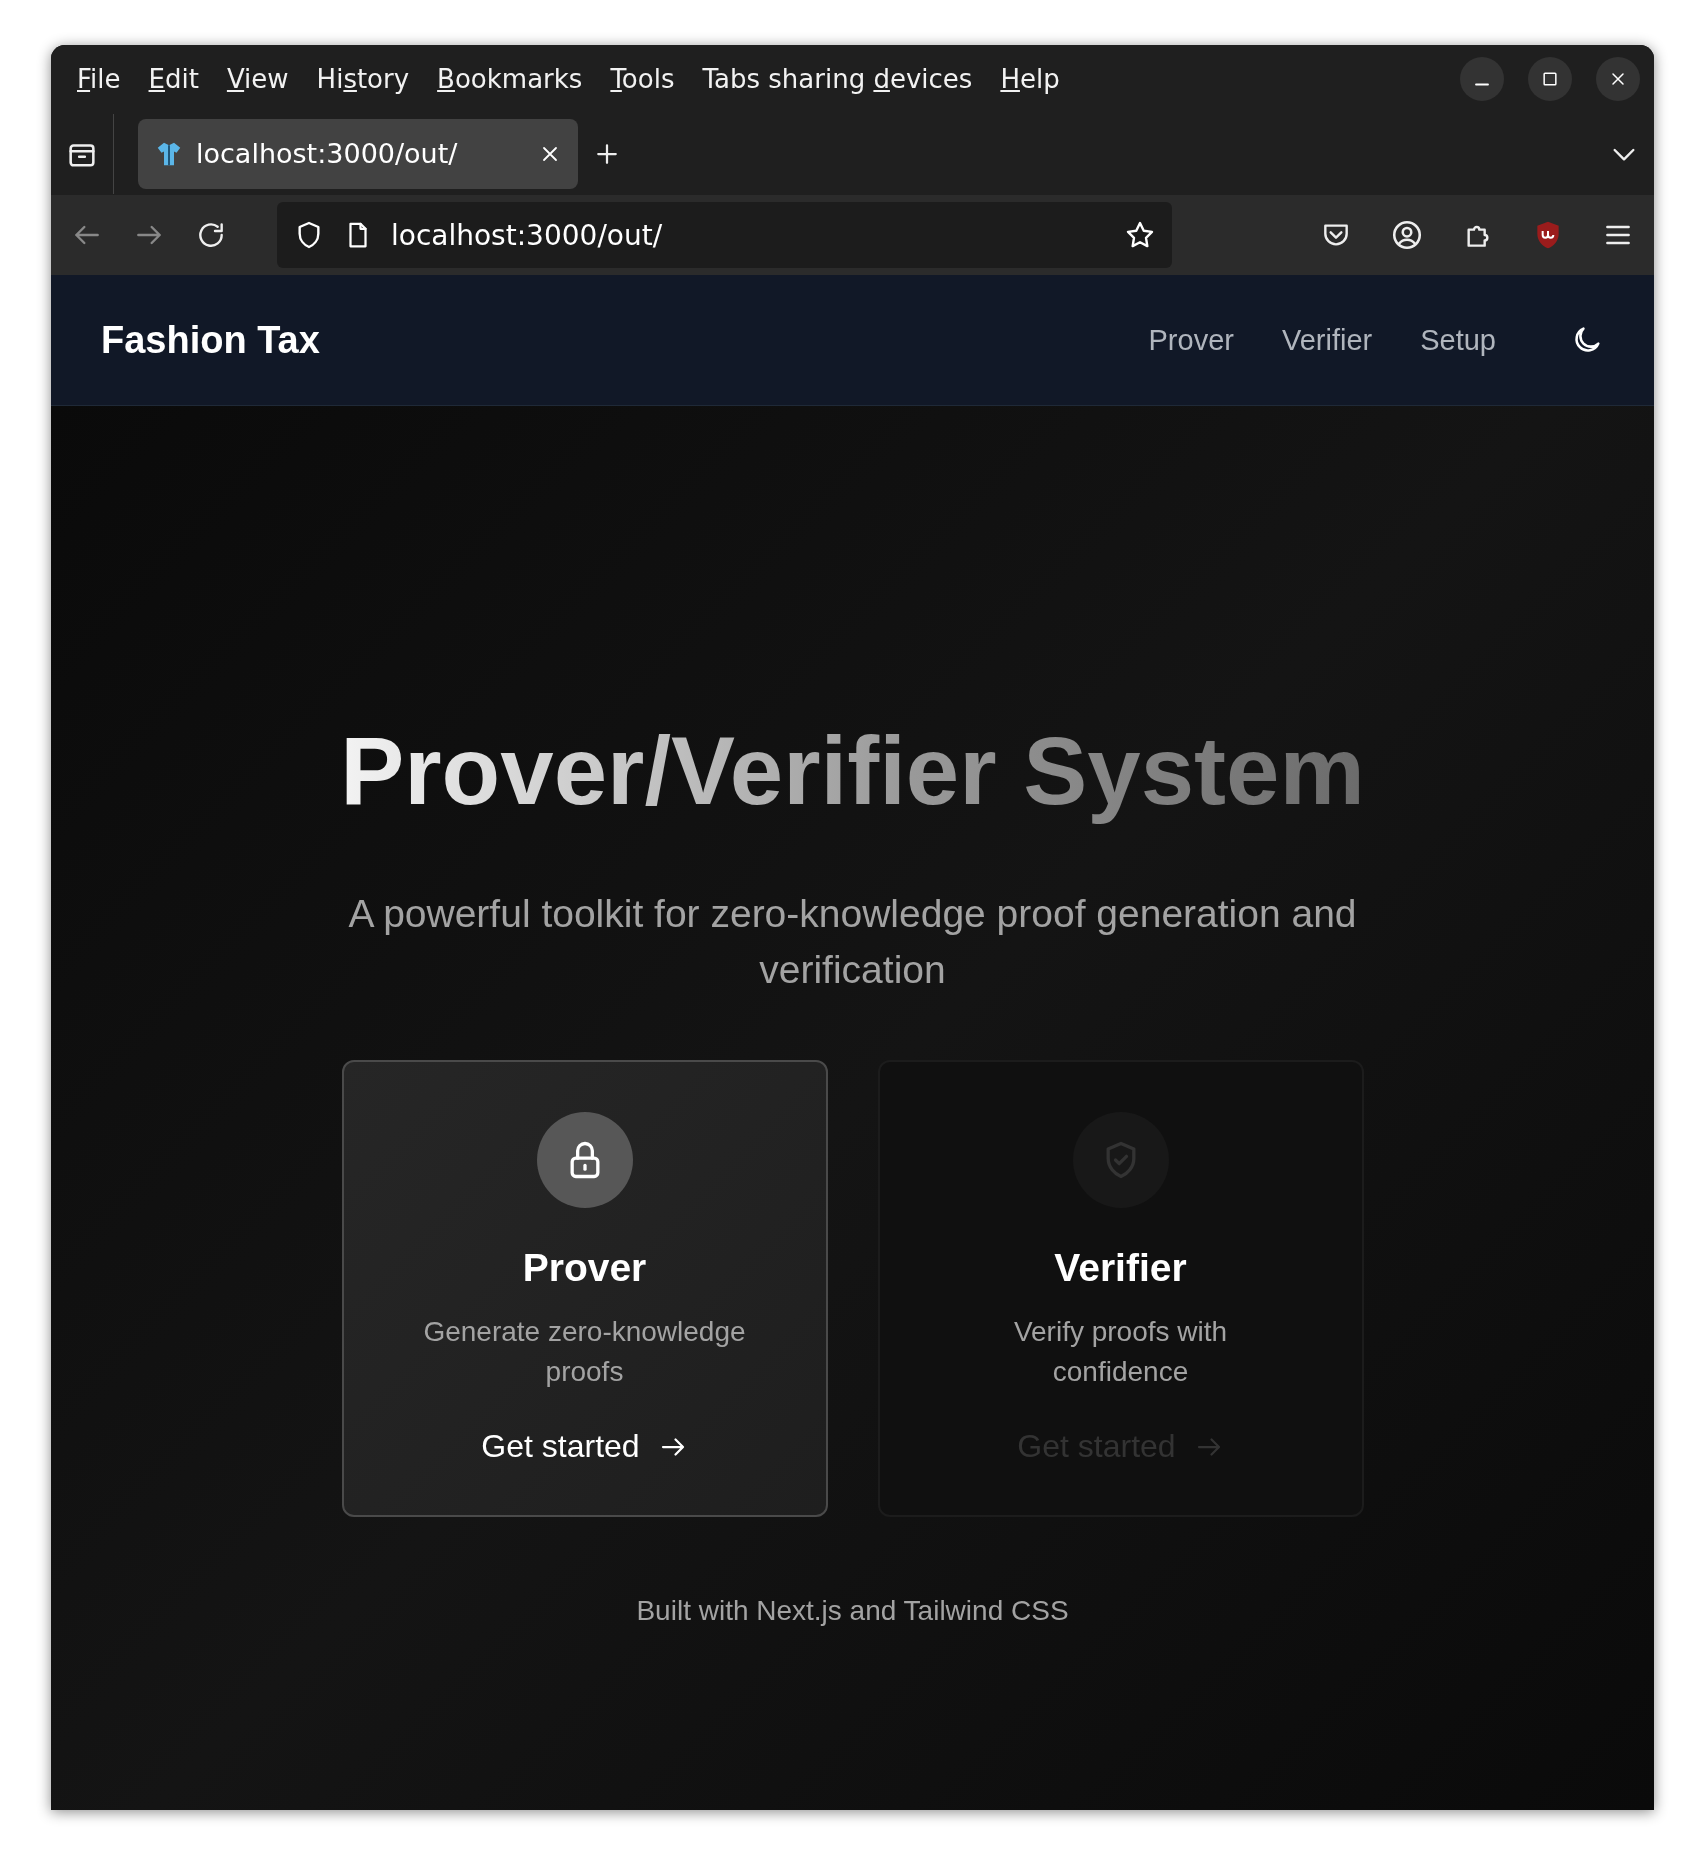  I want to click on hero-subtitle: A powerful toolkit for zero-knowledge proof generation and verification, so click(852, 942).